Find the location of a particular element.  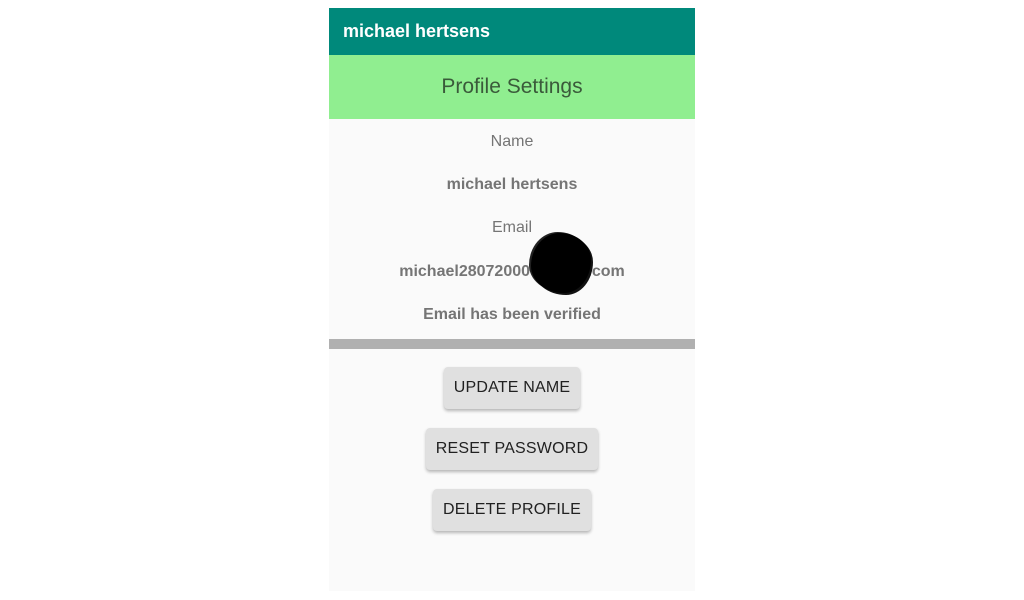

email-value-row: michael28072000@gmail.com is located at coordinates (512, 262).